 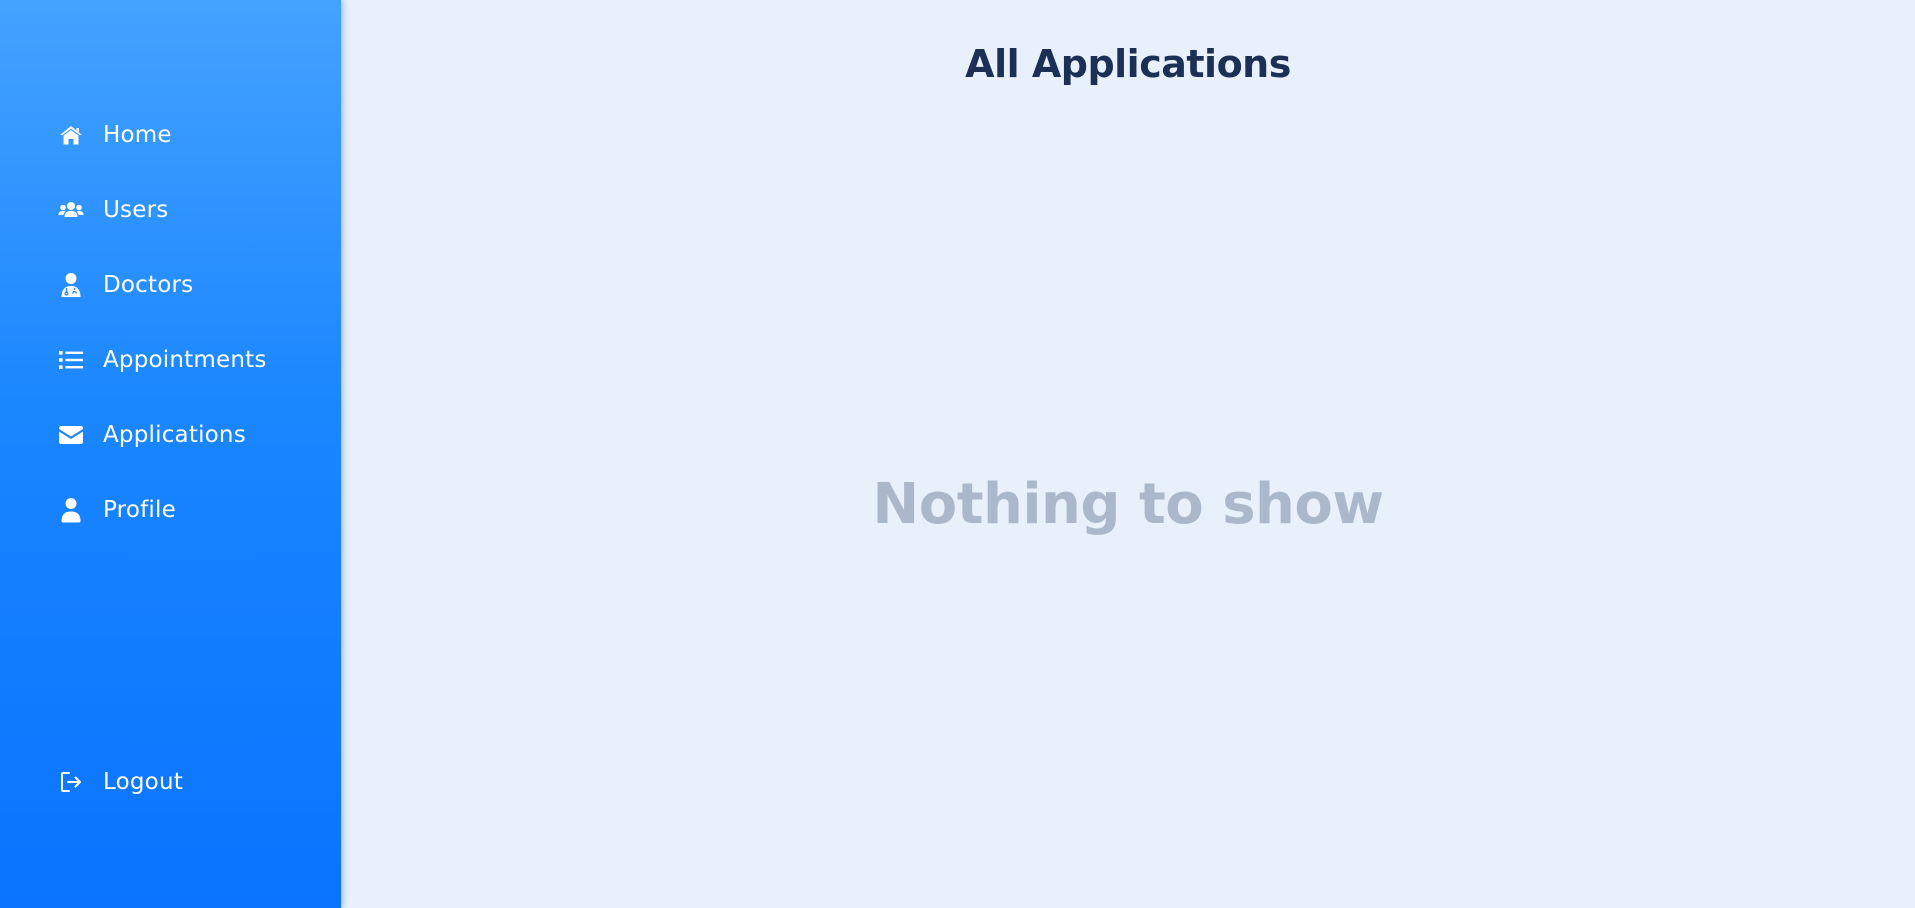 What do you see at coordinates (71, 782) in the screenshot?
I see `logout-icon` at bounding box center [71, 782].